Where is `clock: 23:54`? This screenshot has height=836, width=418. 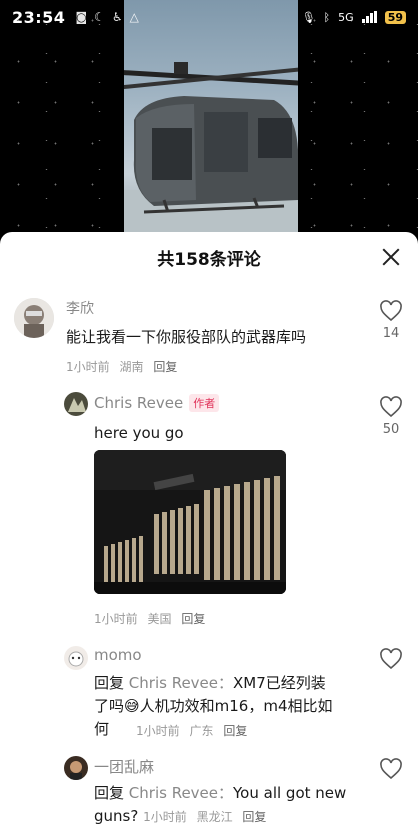 clock: 23:54 is located at coordinates (39, 17).